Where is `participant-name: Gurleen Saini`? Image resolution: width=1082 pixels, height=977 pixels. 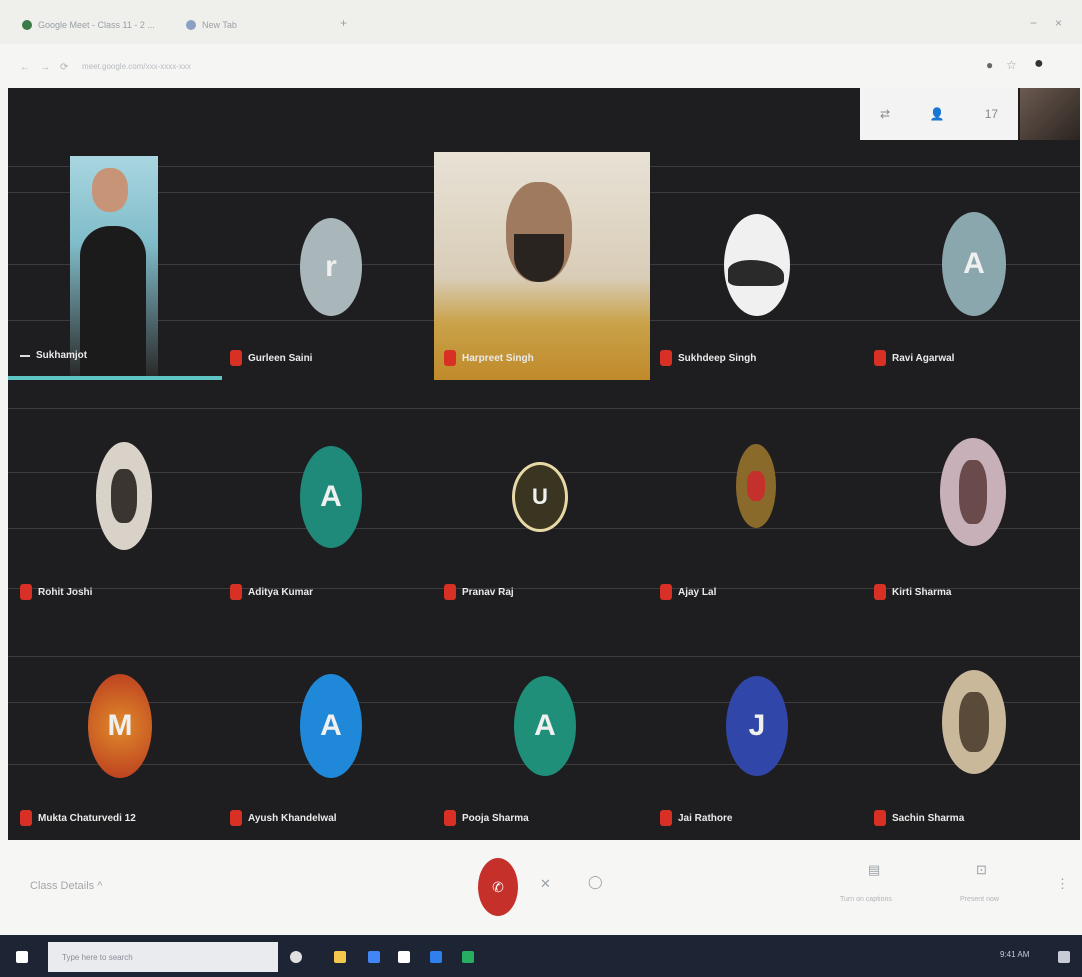 participant-name: Gurleen Saini is located at coordinates (271, 358).